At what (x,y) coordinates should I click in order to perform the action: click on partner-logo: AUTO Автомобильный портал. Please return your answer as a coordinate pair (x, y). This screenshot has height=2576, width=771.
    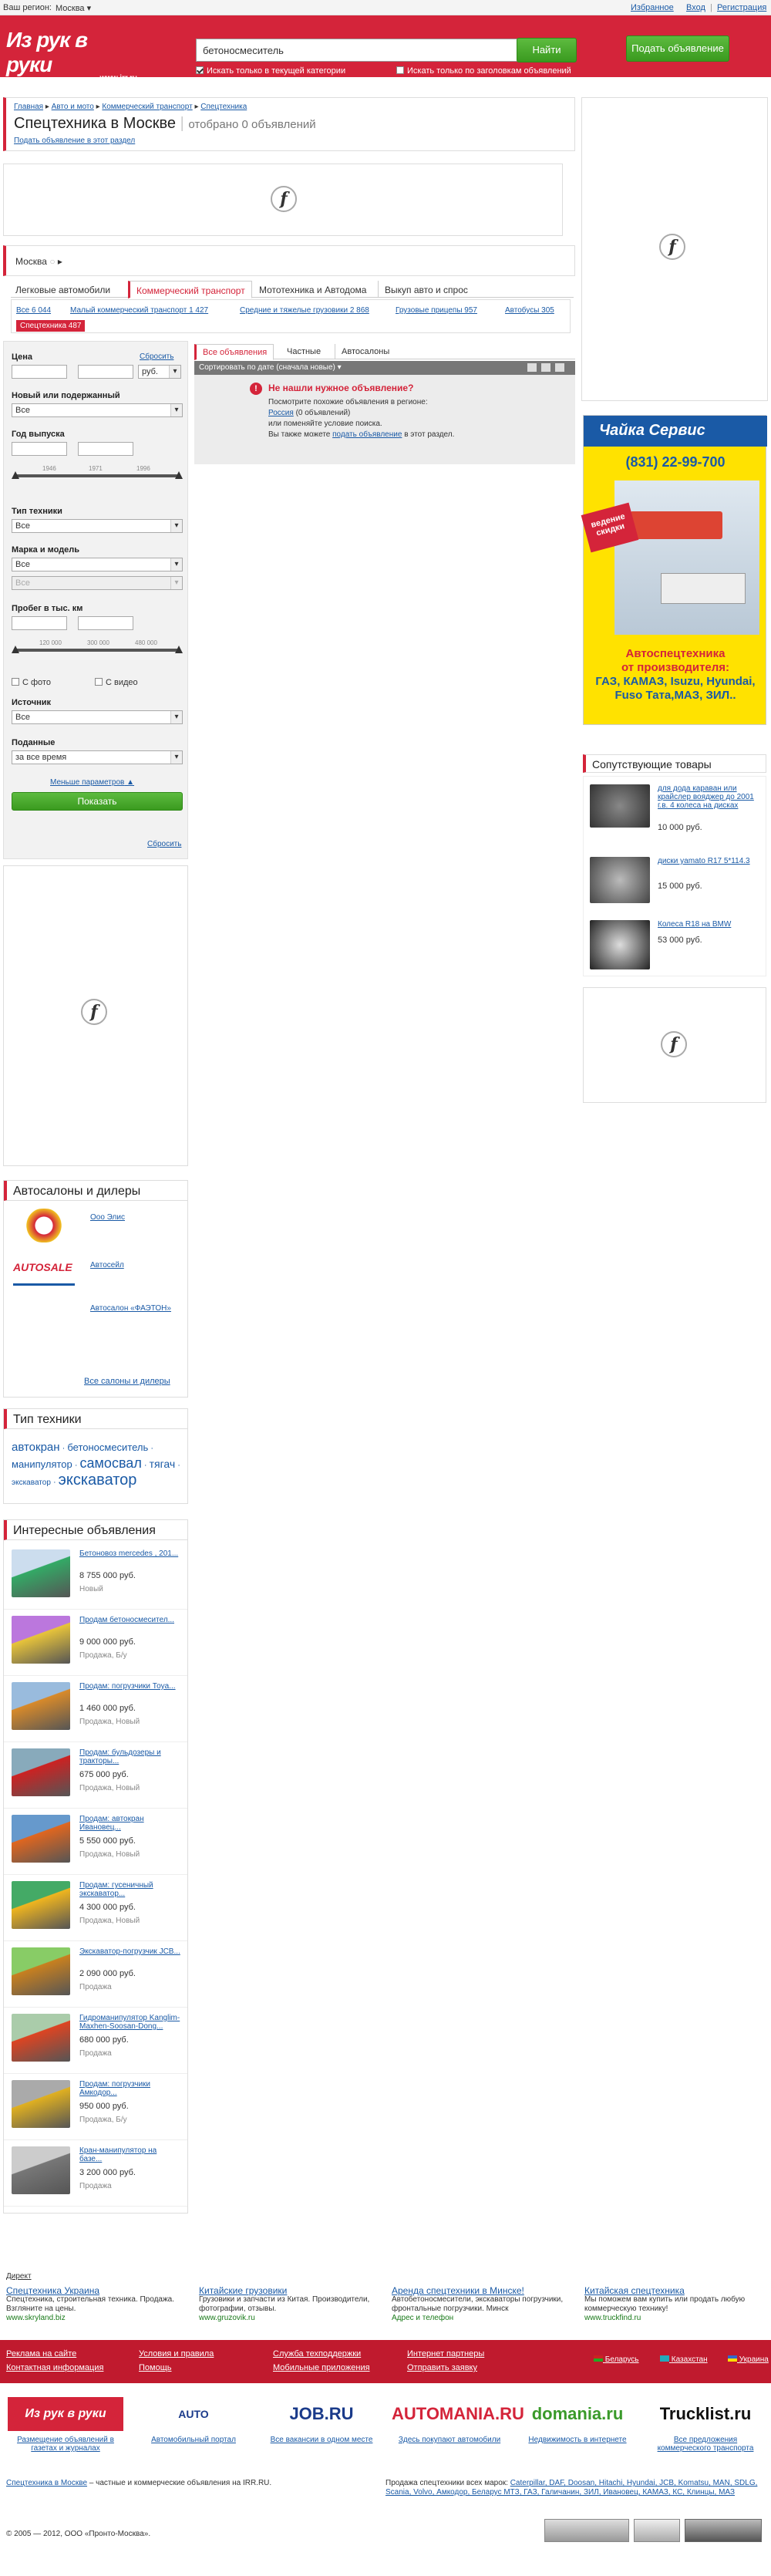
    Looking at the image, I should click on (193, 2431).